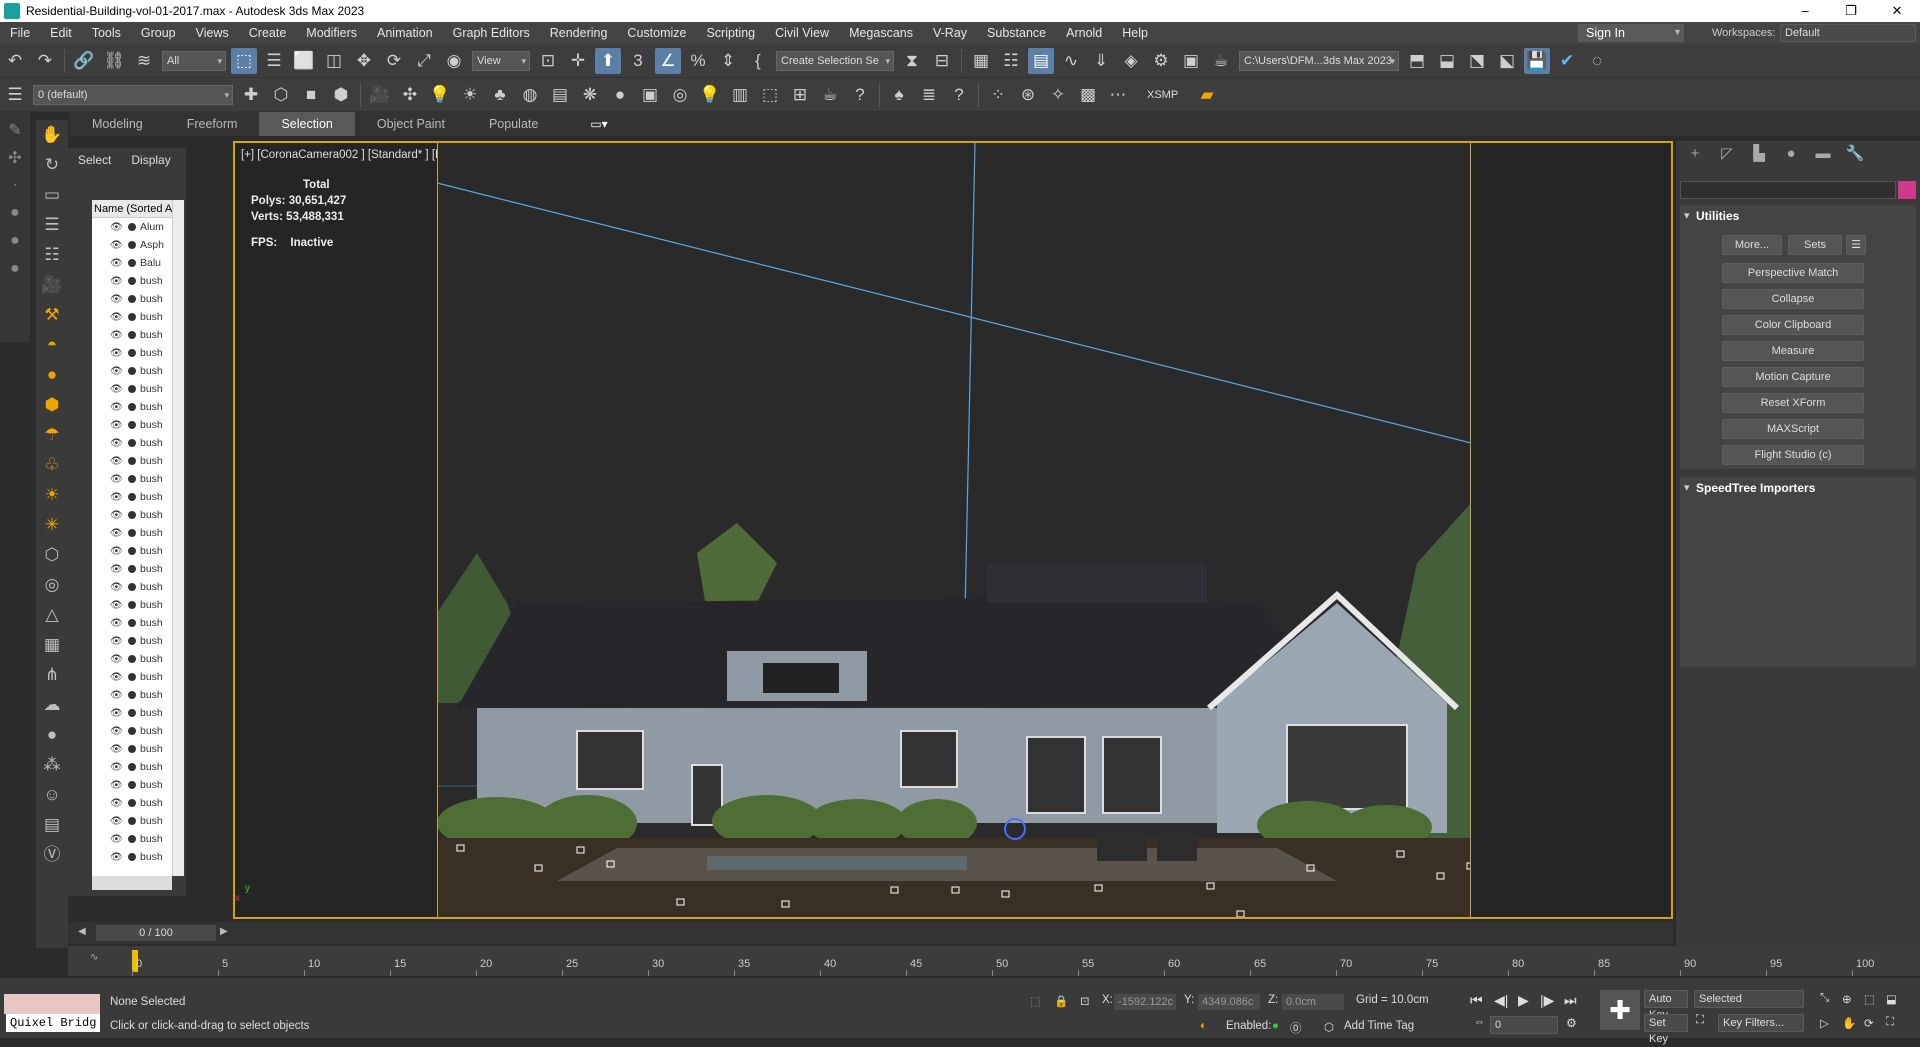 The width and height of the screenshot is (1920, 1047). Describe the element at coordinates (830, 95) in the screenshot. I see `teapot-icon: ☕` at that location.